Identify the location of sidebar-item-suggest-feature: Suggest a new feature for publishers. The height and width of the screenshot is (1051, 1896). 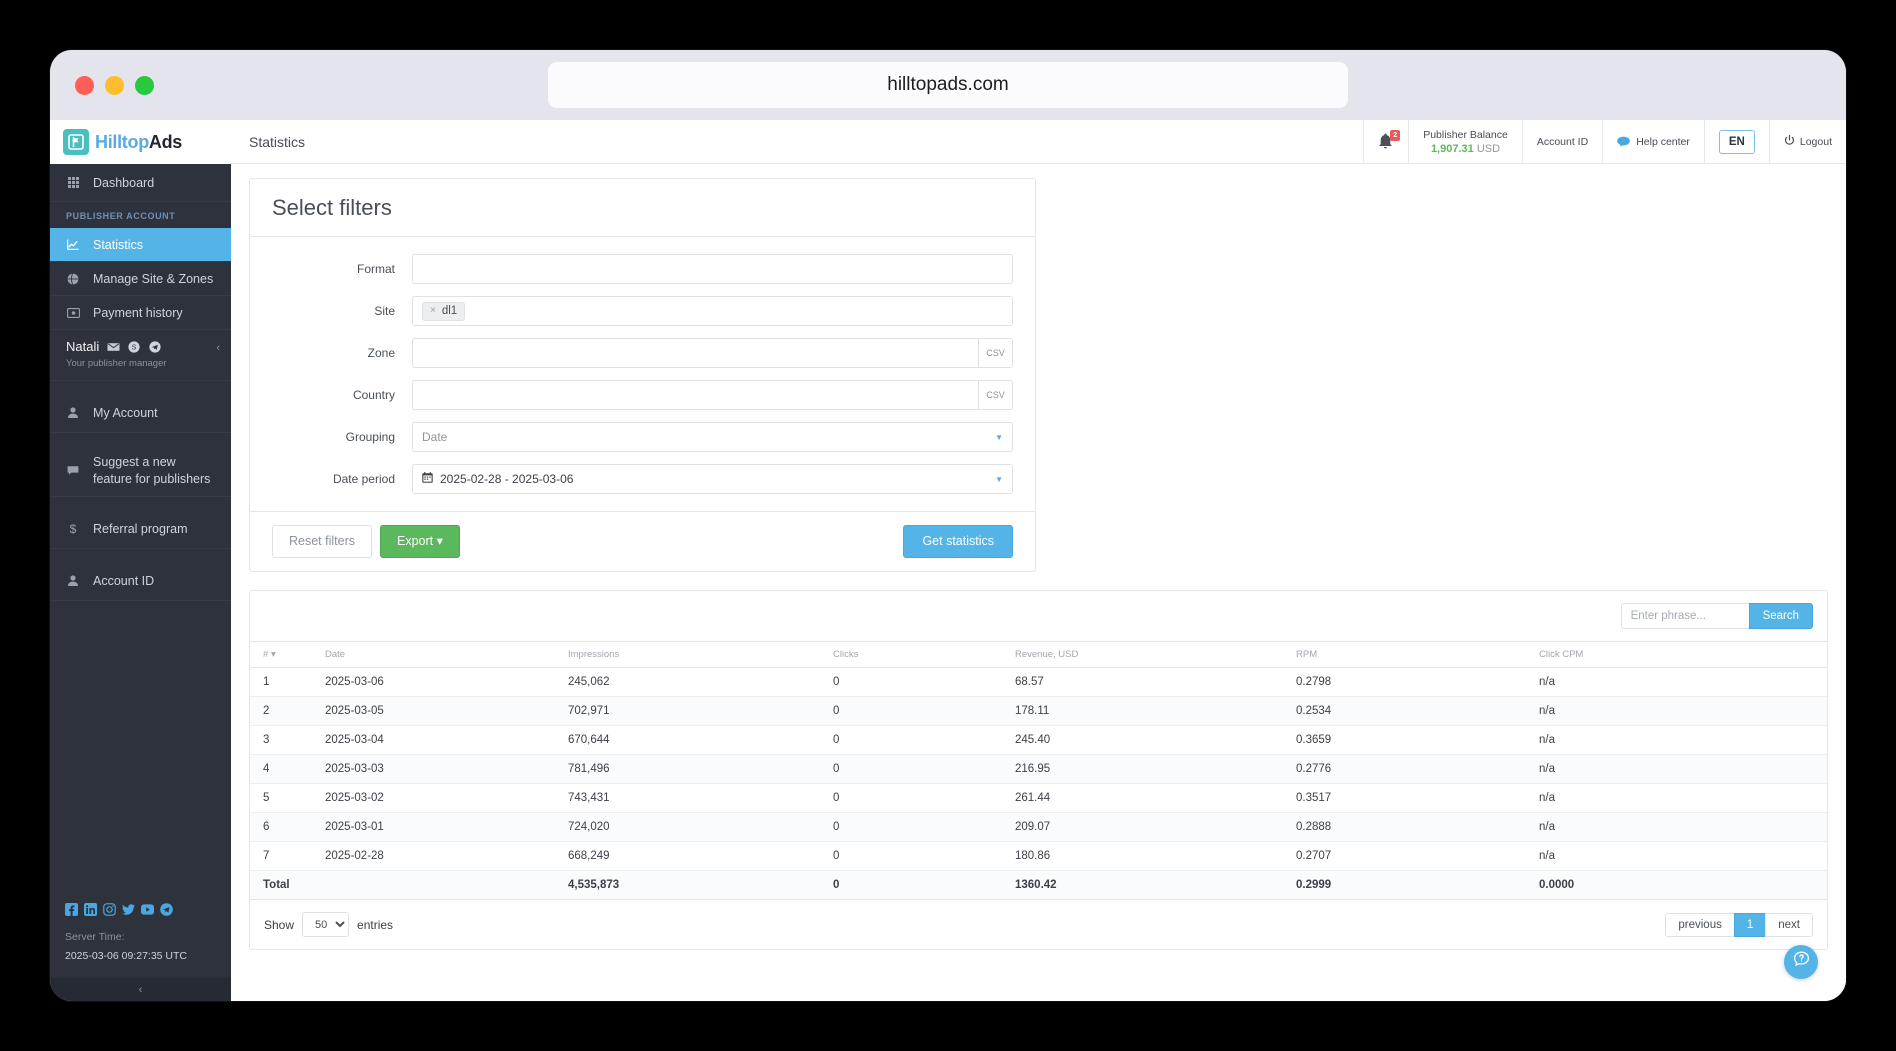
(140, 471).